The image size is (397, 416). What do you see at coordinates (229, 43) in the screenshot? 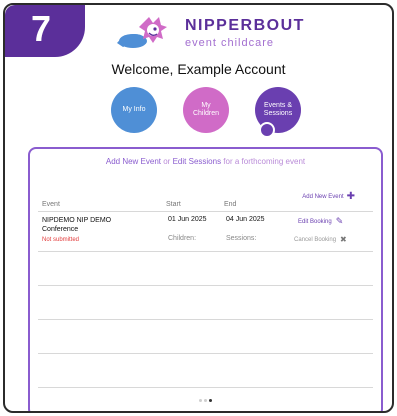
I see `brand-subtitle: event childcare` at bounding box center [229, 43].